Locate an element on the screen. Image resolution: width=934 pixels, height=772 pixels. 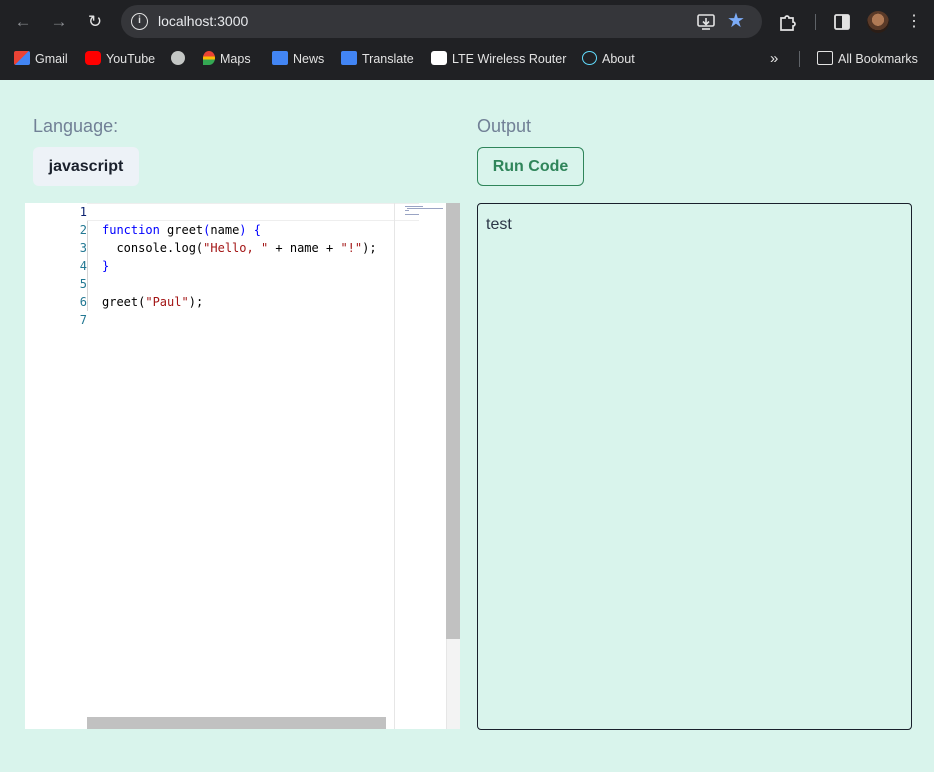
line-number: 2 is located at coordinates (83, 230).